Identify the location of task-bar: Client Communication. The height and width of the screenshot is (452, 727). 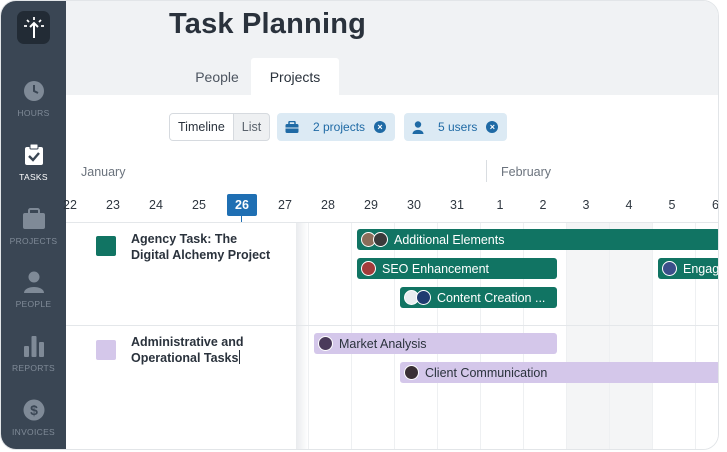
(559, 372).